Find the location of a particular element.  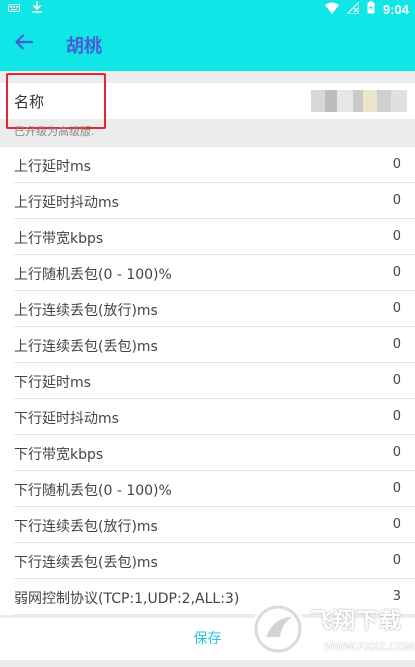

setting-row: 下行连续丢包(丢包)ms 0 is located at coordinates (214, 561).